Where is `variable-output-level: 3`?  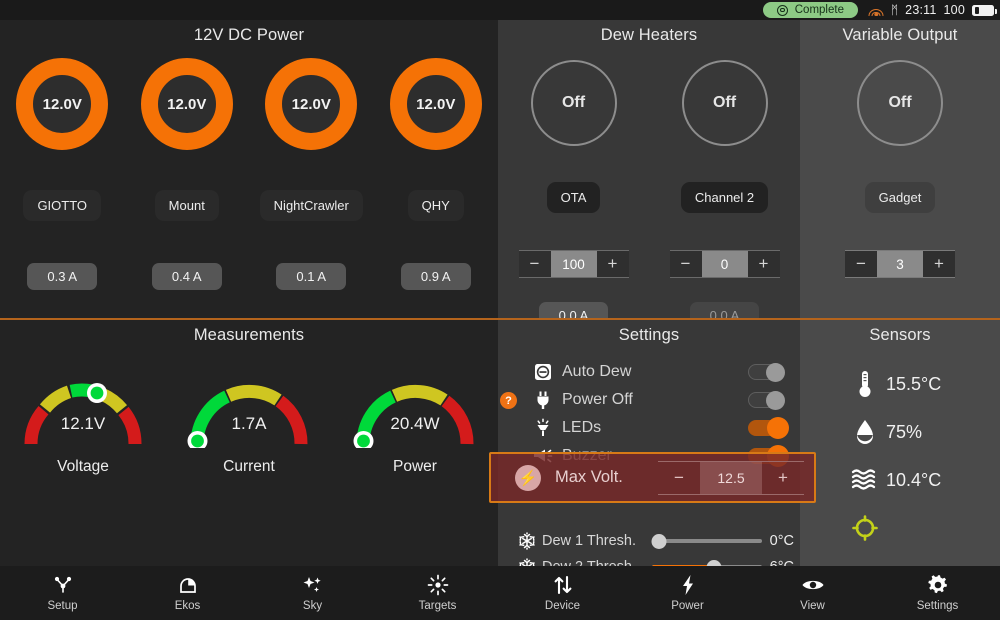
variable-output-level: 3 is located at coordinates (900, 264).